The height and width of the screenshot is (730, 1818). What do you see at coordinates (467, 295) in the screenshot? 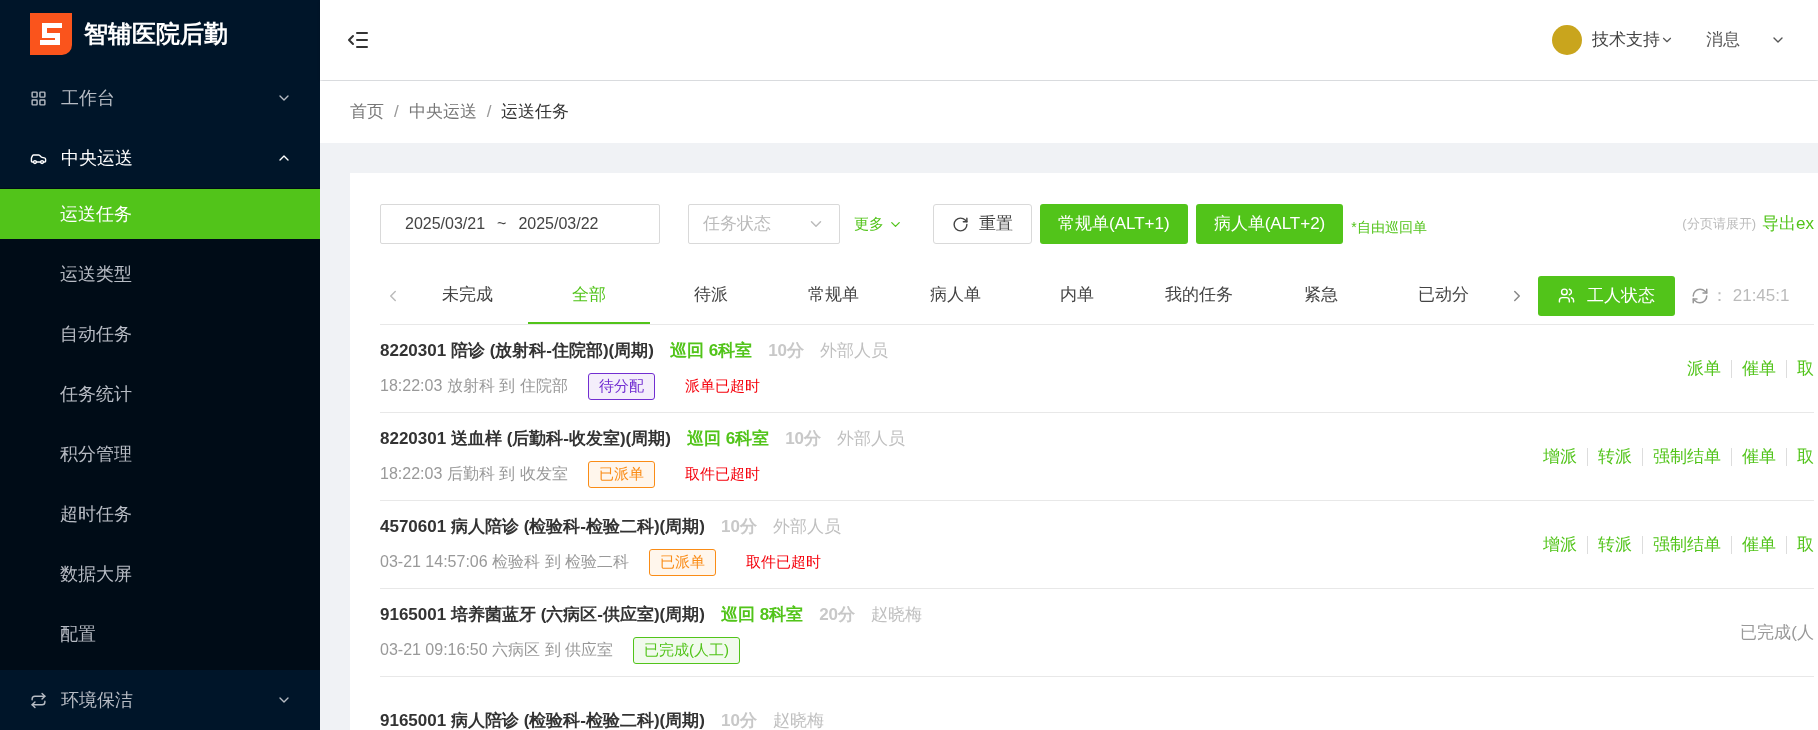
I see `tab: 未完成` at bounding box center [467, 295].